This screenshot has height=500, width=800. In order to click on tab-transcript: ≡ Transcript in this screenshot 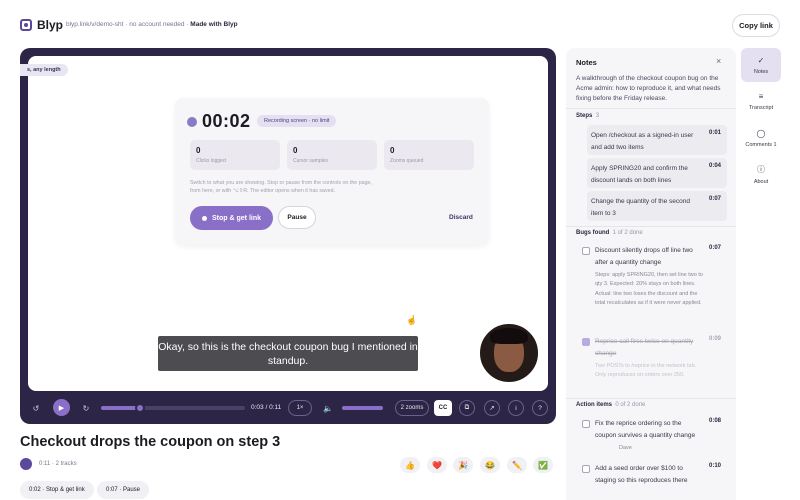, I will do `click(761, 101)`.